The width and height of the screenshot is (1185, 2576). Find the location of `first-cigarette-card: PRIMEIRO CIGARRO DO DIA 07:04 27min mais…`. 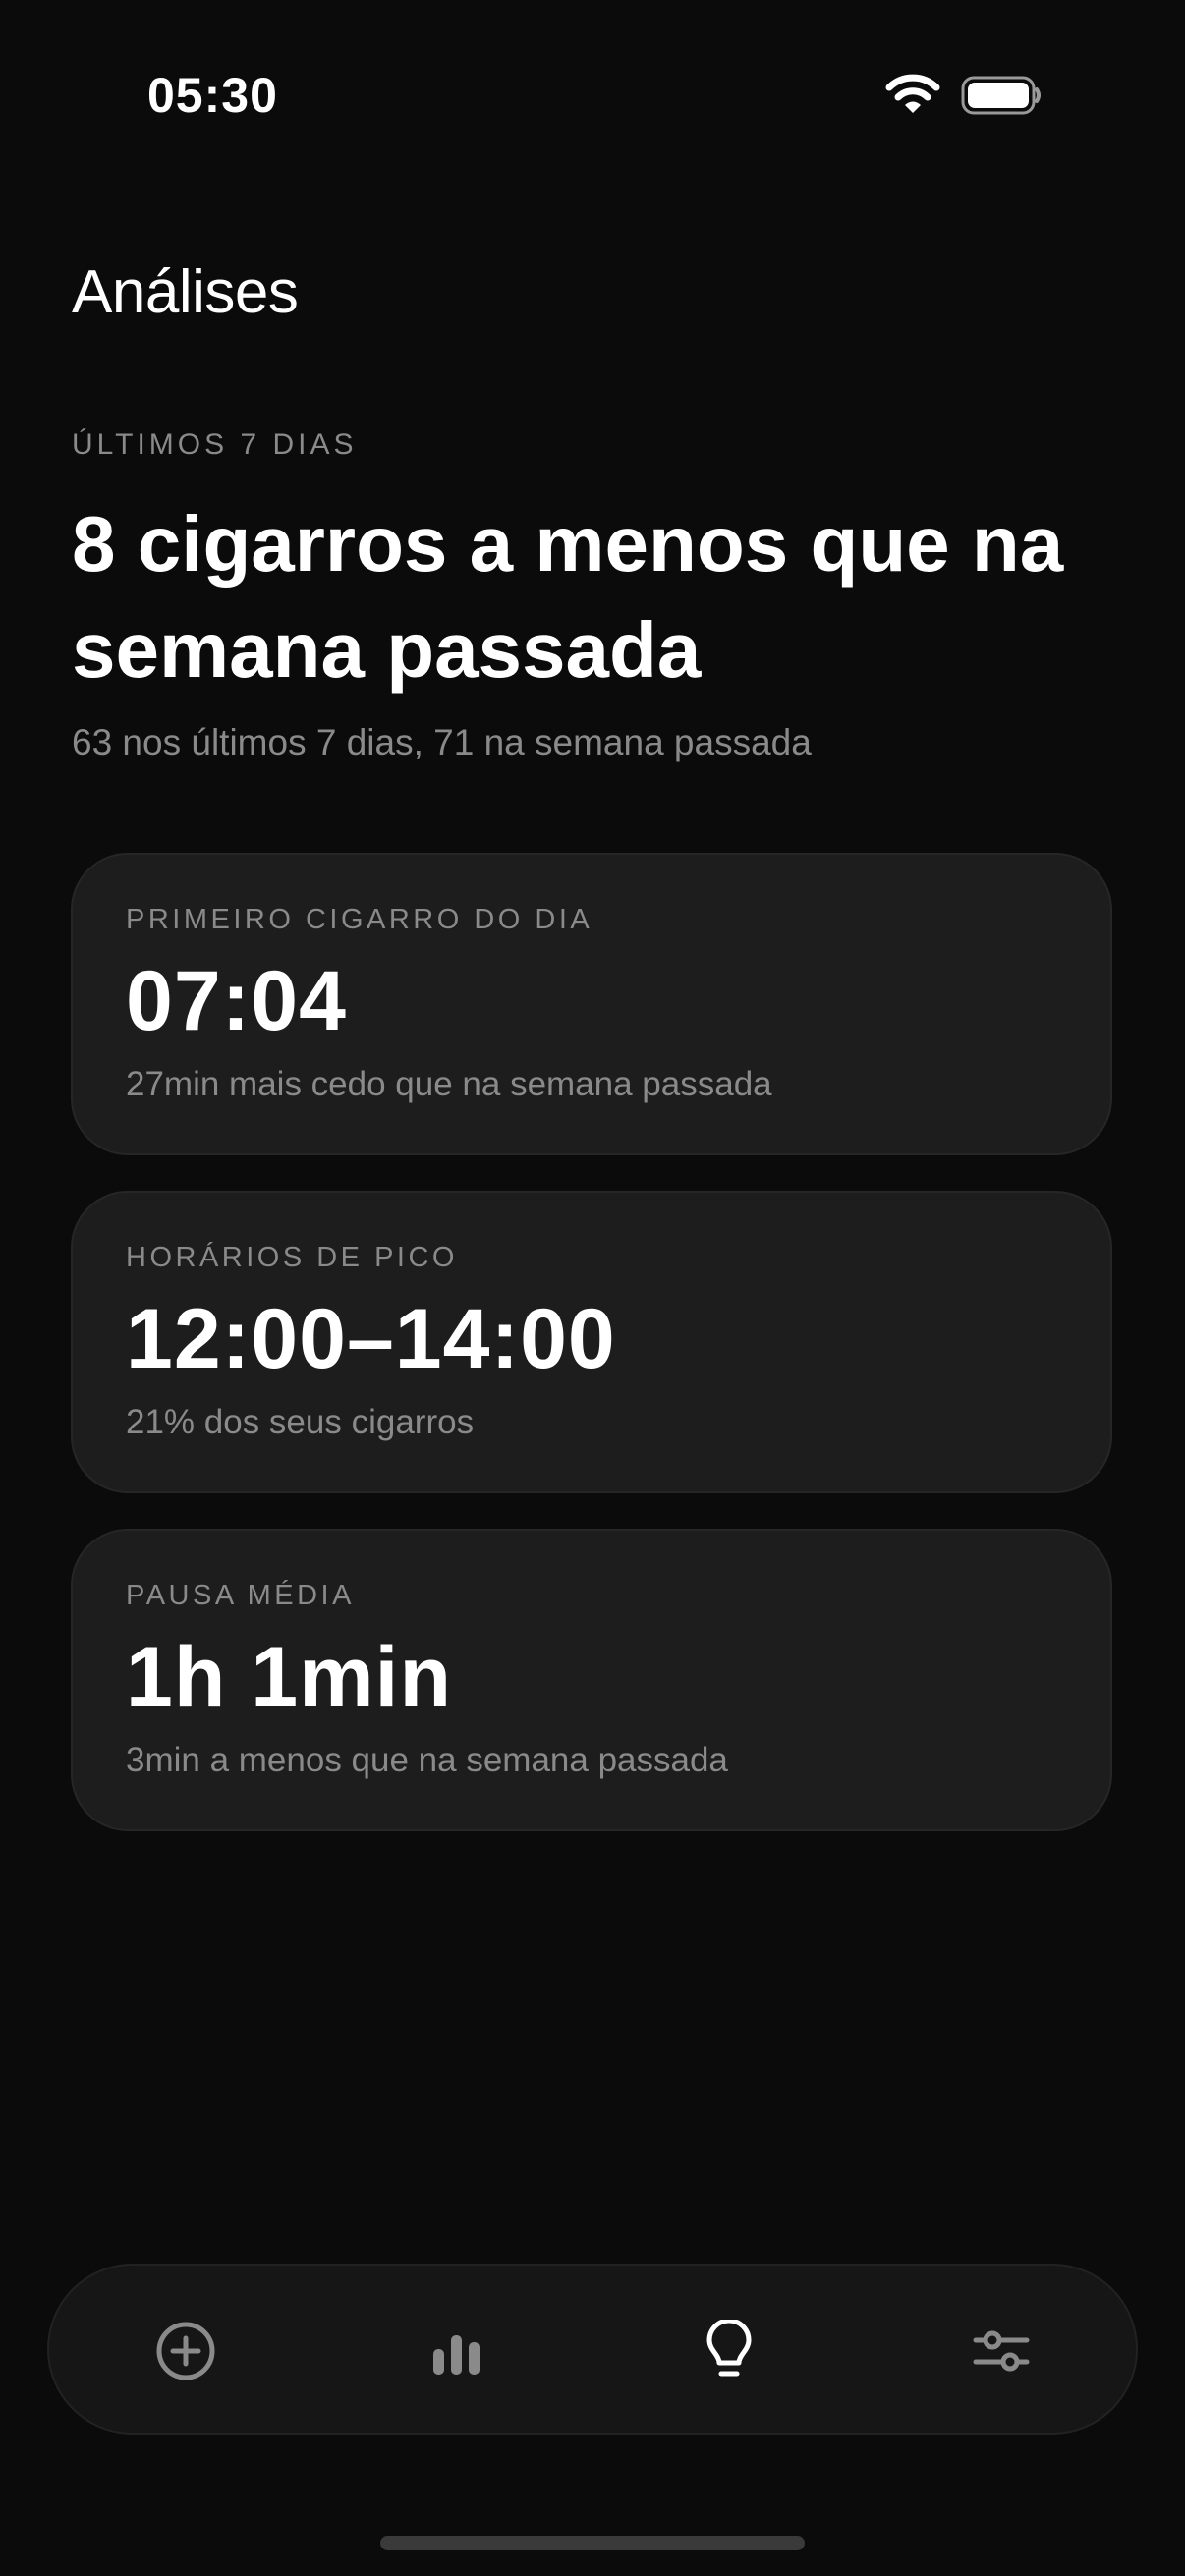

first-cigarette-card: PRIMEIRO CIGARRO DO DIA 07:04 27min mais… is located at coordinates (592, 1004).